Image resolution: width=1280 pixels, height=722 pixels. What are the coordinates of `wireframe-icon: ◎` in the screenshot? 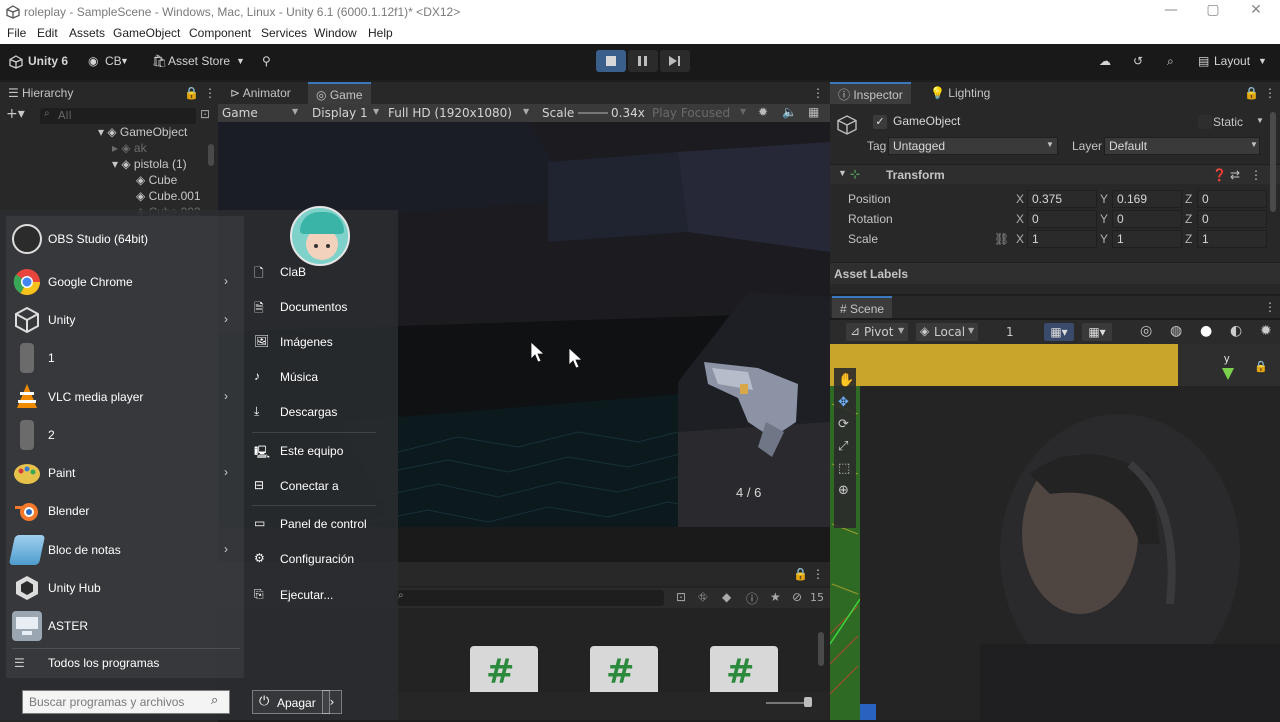 It's located at (1146, 331).